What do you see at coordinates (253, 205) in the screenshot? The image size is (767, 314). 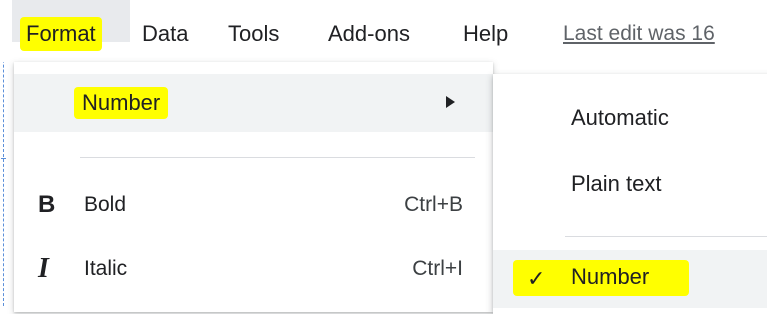 I see `format-menu-item-bold: B Bold Ctrl+B` at bounding box center [253, 205].